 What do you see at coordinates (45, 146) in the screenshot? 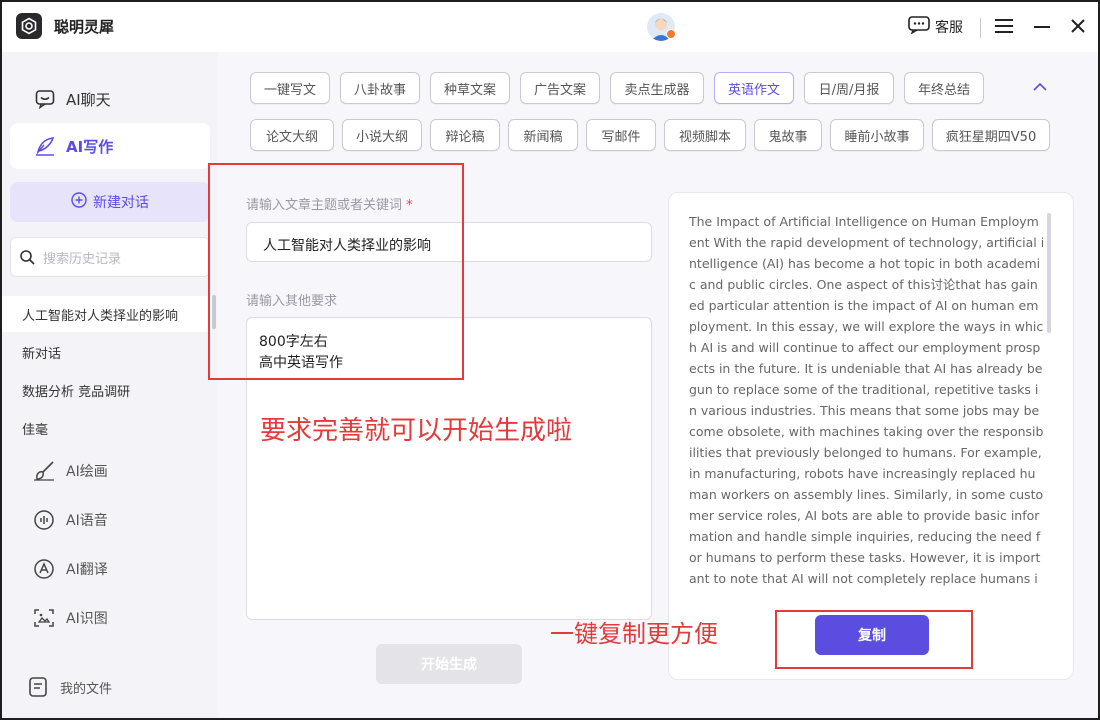
I see `pen-icon` at bounding box center [45, 146].